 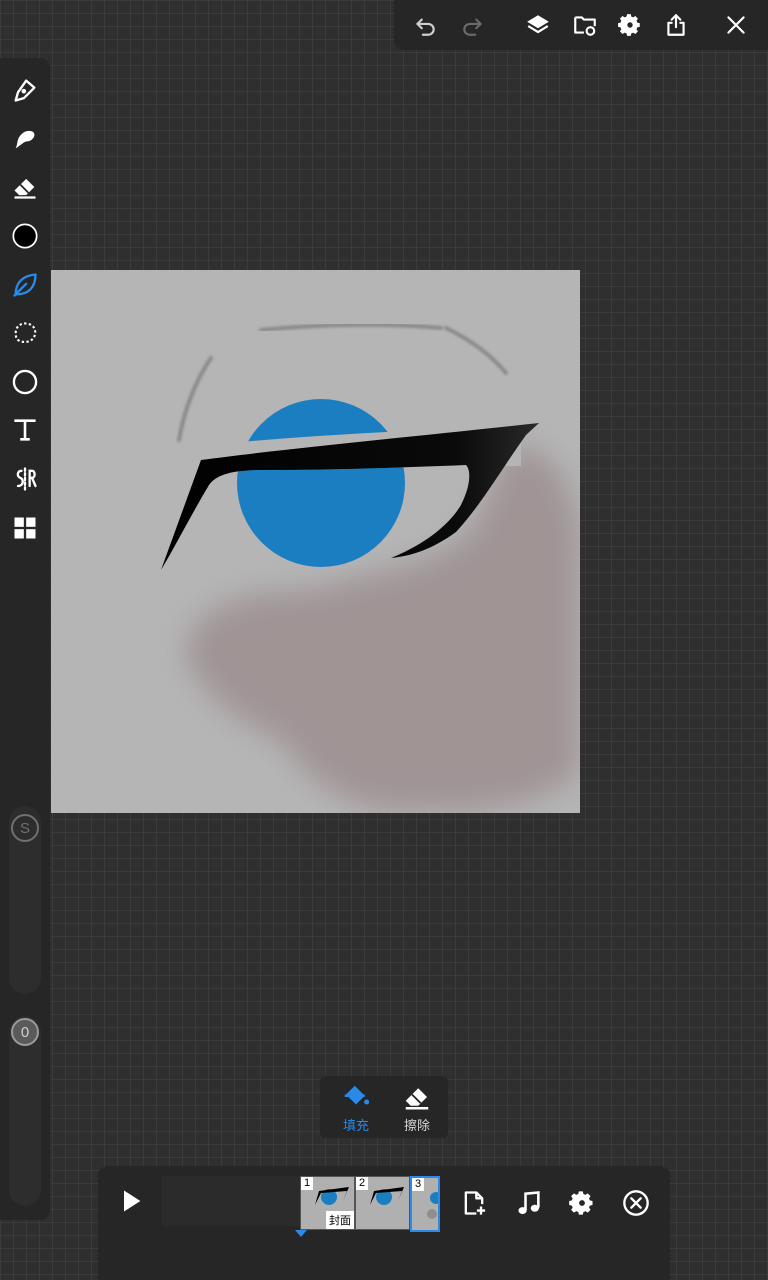 I want to click on close-icon, so click(x=736, y=25).